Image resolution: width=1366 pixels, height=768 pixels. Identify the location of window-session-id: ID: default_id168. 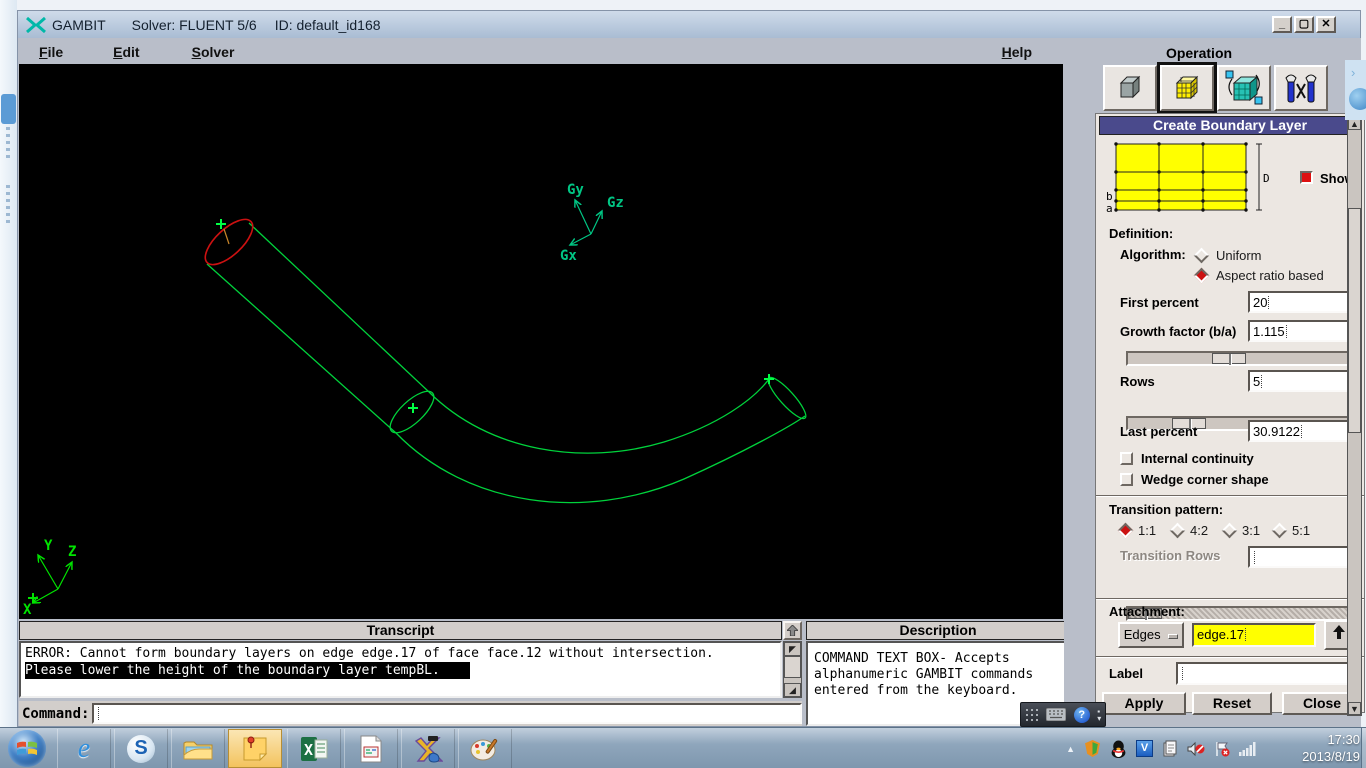
(327, 24).